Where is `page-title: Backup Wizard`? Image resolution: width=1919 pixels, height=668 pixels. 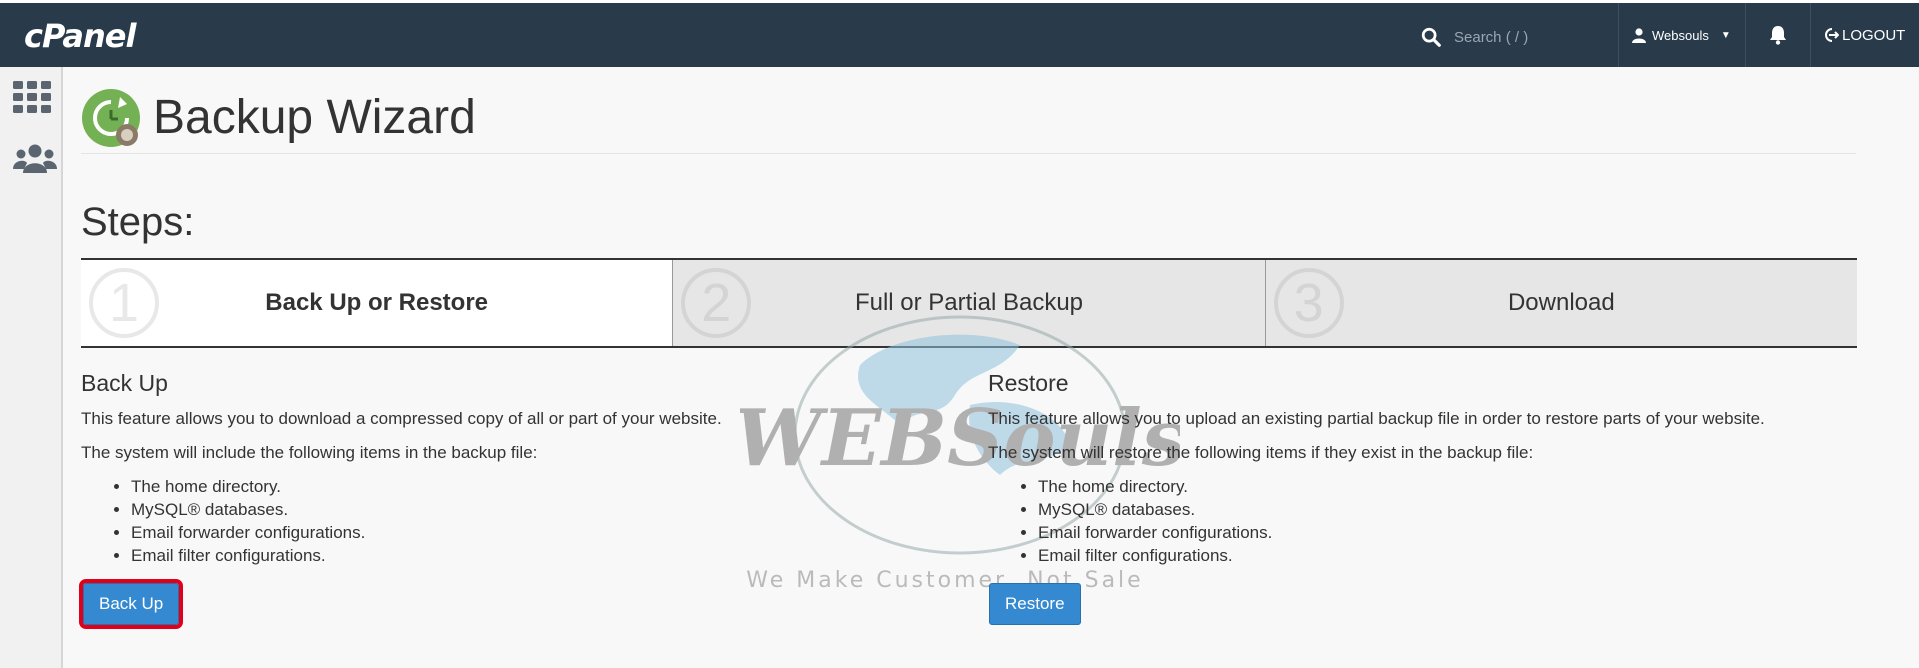 page-title: Backup Wizard is located at coordinates (314, 117).